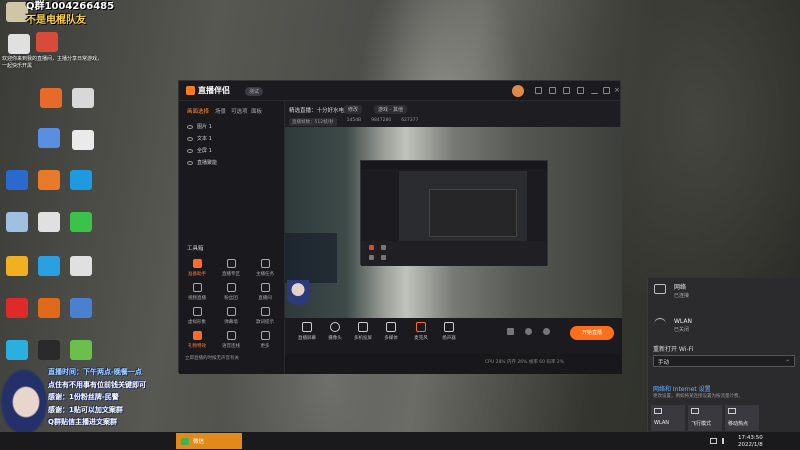 The height and width of the screenshot is (450, 800). I want to click on effect-icon, so click(528, 331).